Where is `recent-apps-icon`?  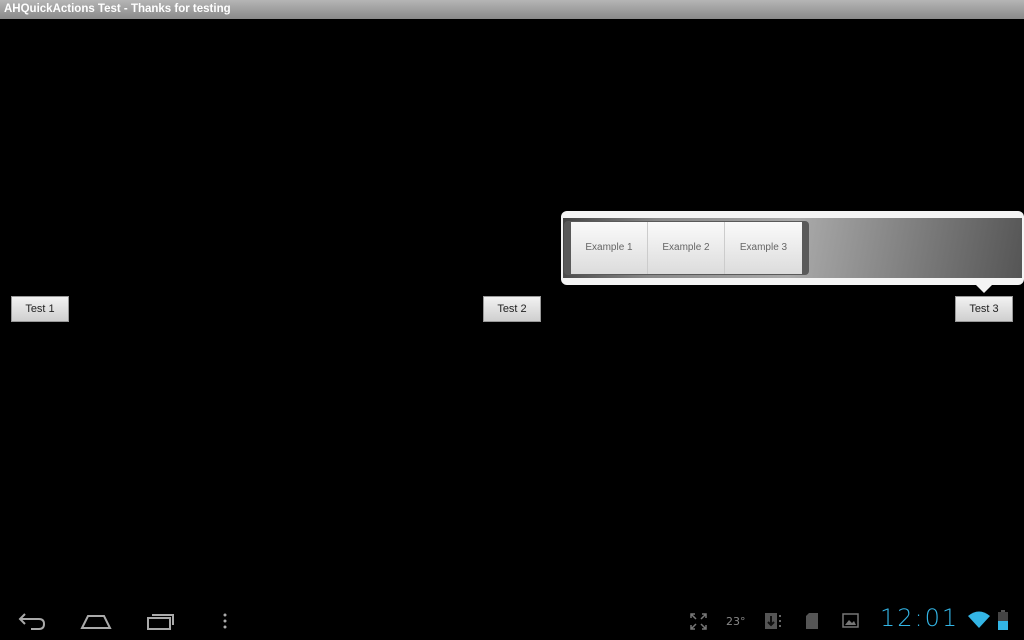 recent-apps-icon is located at coordinates (161, 620).